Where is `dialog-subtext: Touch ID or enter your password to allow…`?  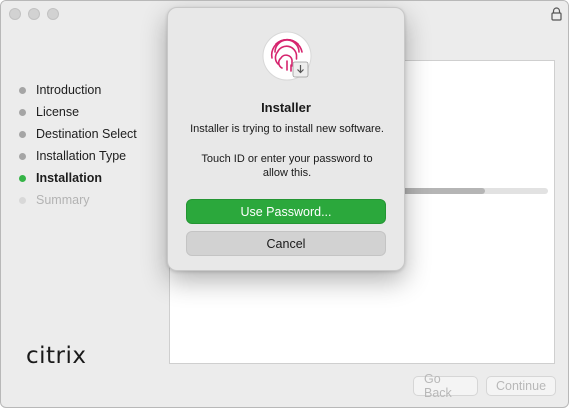 dialog-subtext: Touch ID or enter your password to allow… is located at coordinates (287, 166).